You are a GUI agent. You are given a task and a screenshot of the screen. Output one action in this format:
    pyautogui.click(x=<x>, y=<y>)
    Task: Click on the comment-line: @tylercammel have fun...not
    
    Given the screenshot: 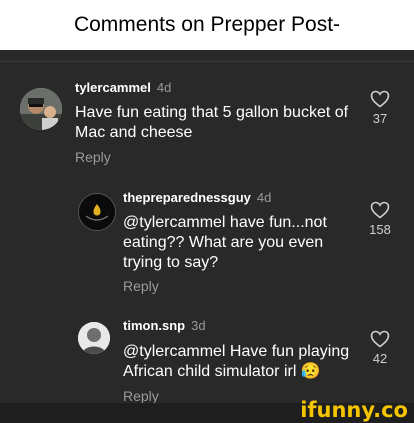 What is the action you would take?
    pyautogui.click(x=225, y=222)
    